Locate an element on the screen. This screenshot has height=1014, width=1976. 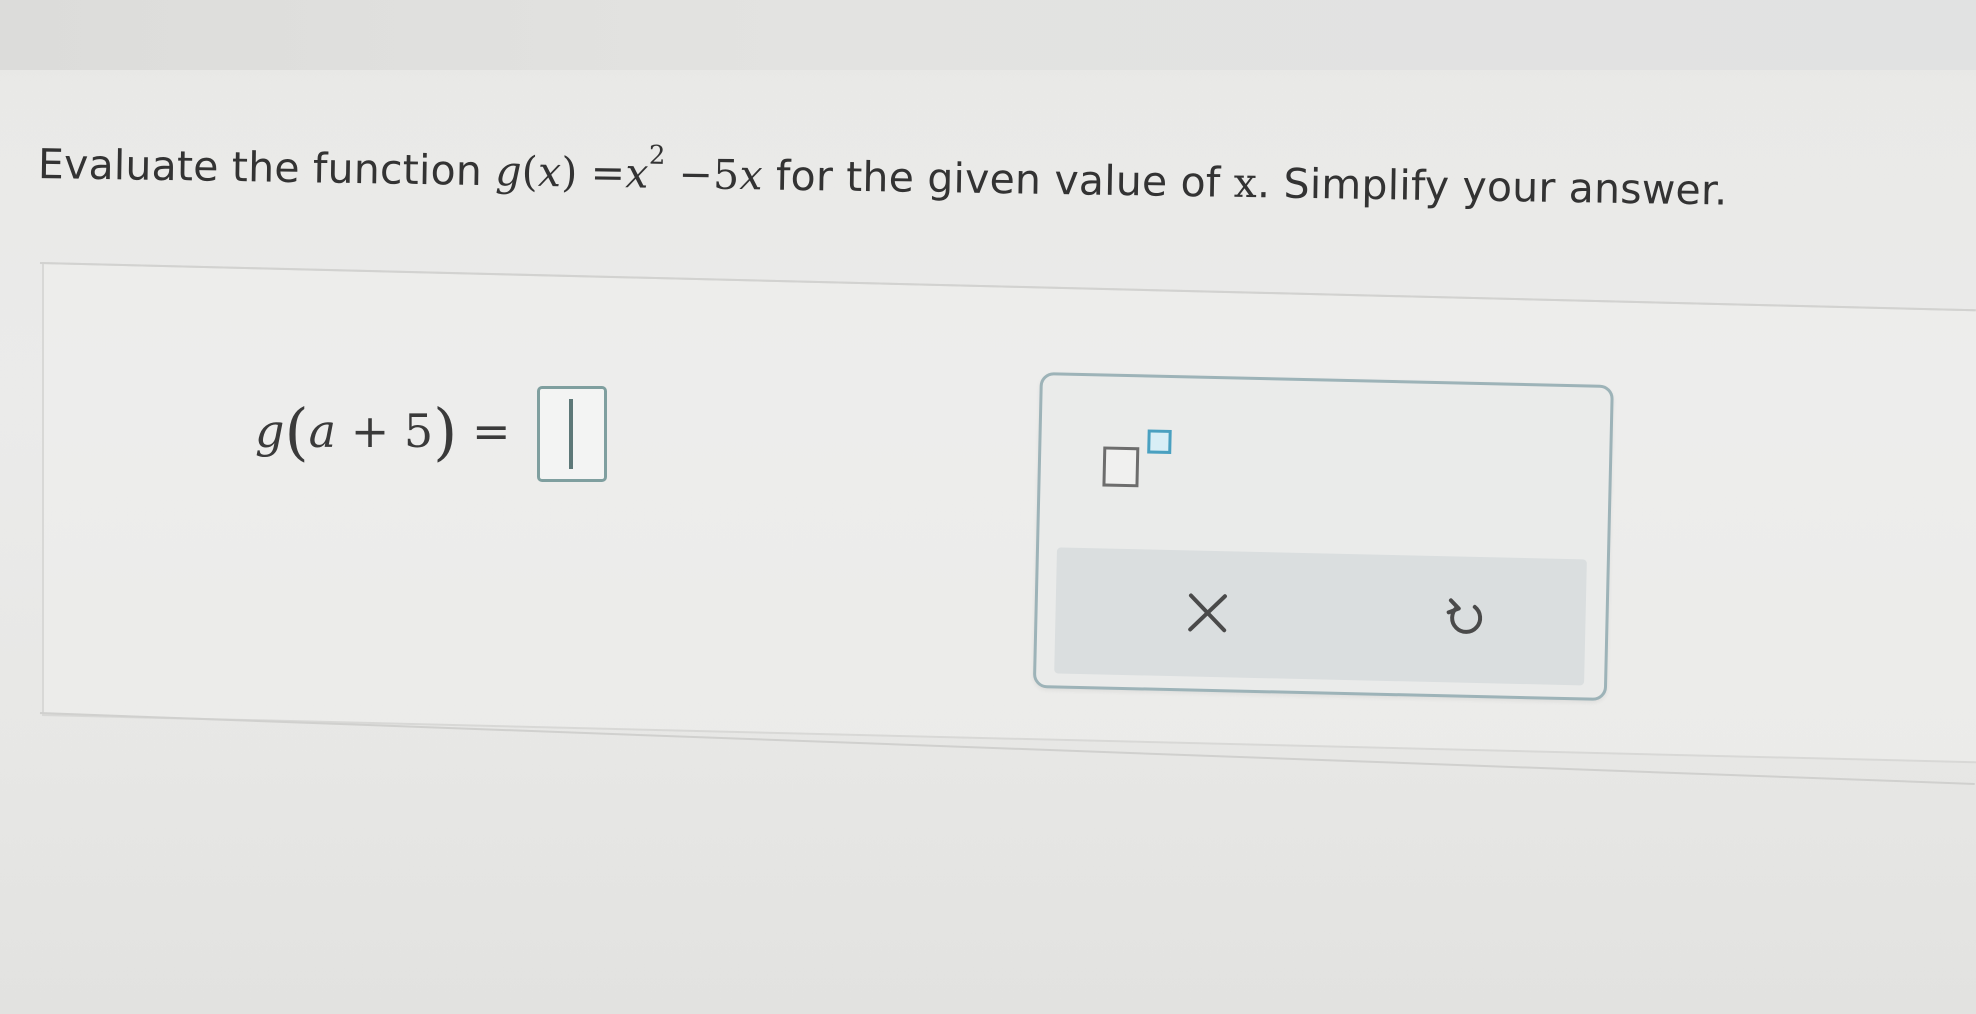
page-header-area is located at coordinates (988, 35).